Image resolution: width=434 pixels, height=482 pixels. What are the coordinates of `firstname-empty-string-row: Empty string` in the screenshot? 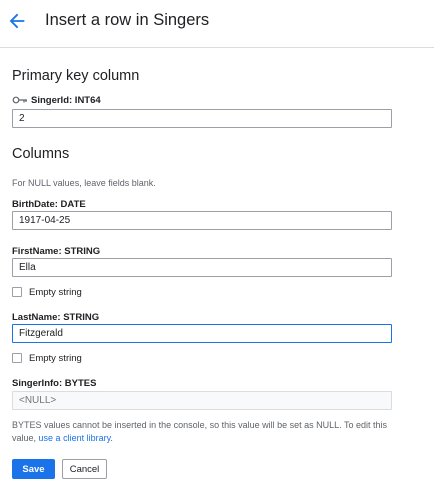 It's located at (47, 292).